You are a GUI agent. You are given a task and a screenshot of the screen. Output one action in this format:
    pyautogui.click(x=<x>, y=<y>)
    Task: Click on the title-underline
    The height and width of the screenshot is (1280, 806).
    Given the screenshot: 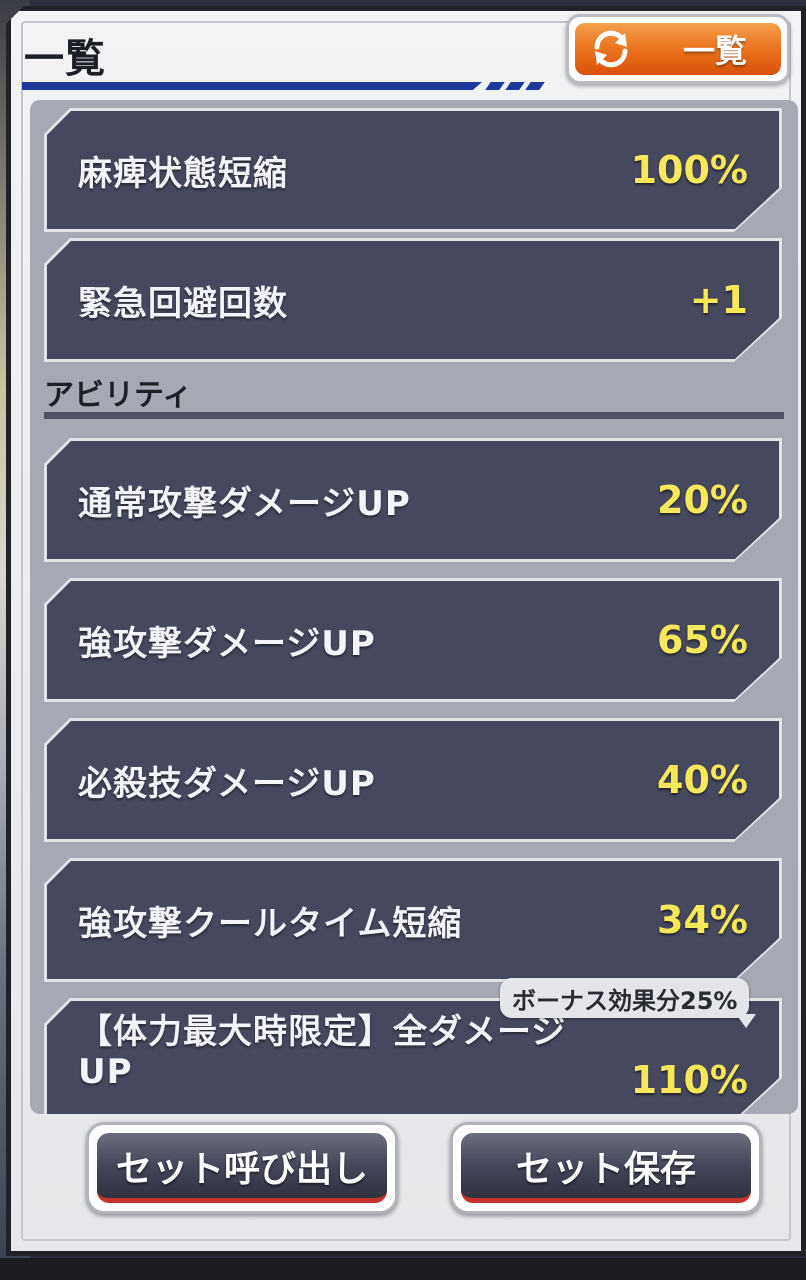 What is the action you would take?
    pyautogui.click(x=252, y=86)
    